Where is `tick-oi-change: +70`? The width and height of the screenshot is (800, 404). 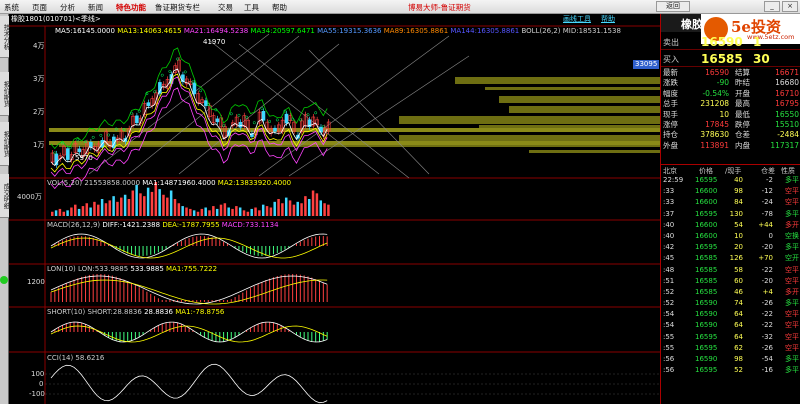 tick-oi-change: +70 is located at coordinates (765, 258).